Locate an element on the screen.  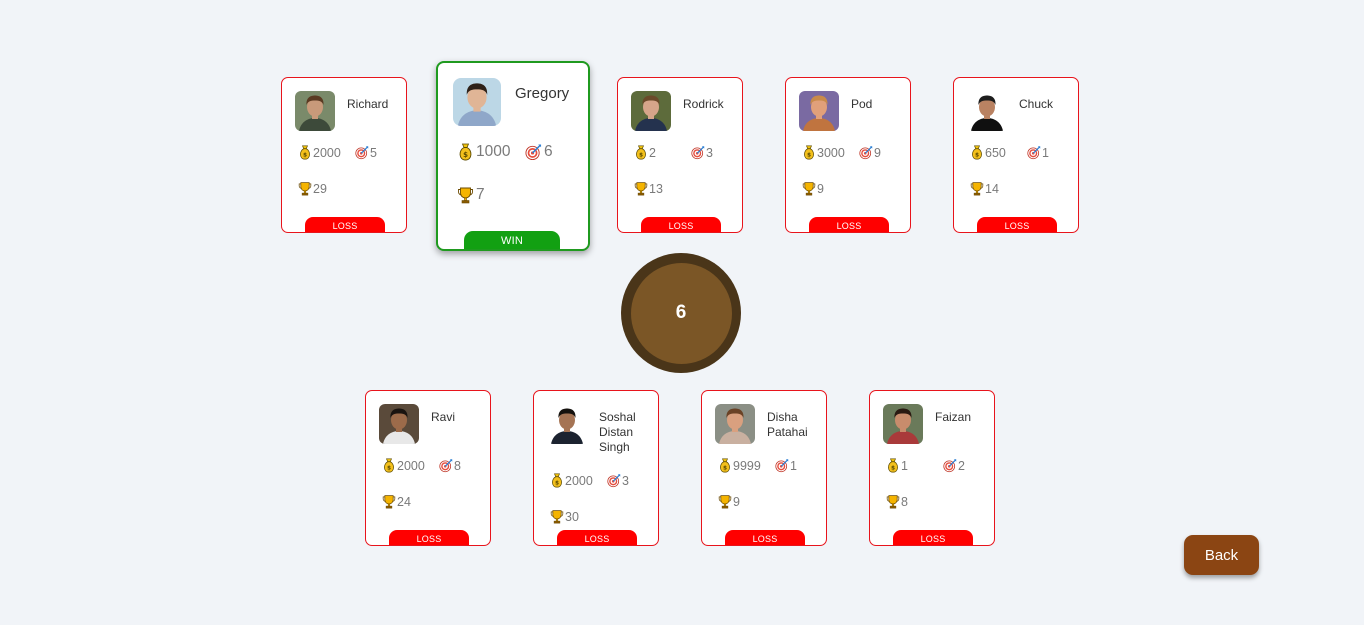
trophies-stat: 30 is located at coordinates (564, 516).